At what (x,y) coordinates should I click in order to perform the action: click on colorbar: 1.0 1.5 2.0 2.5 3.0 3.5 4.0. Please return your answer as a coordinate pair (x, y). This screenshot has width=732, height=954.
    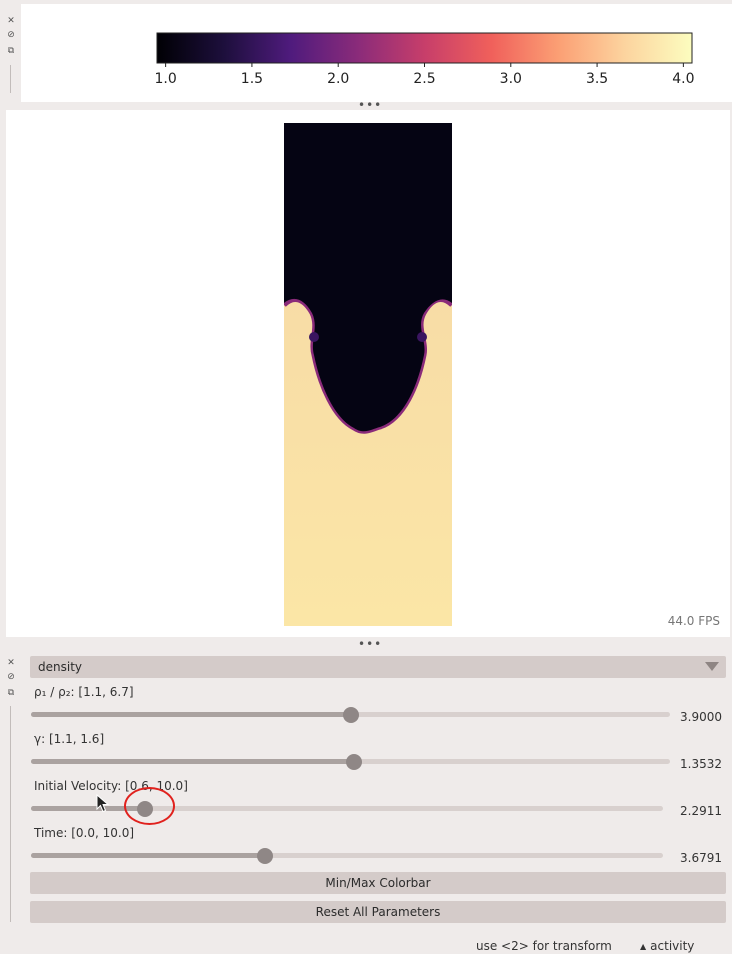
    Looking at the image, I should click on (424, 59).